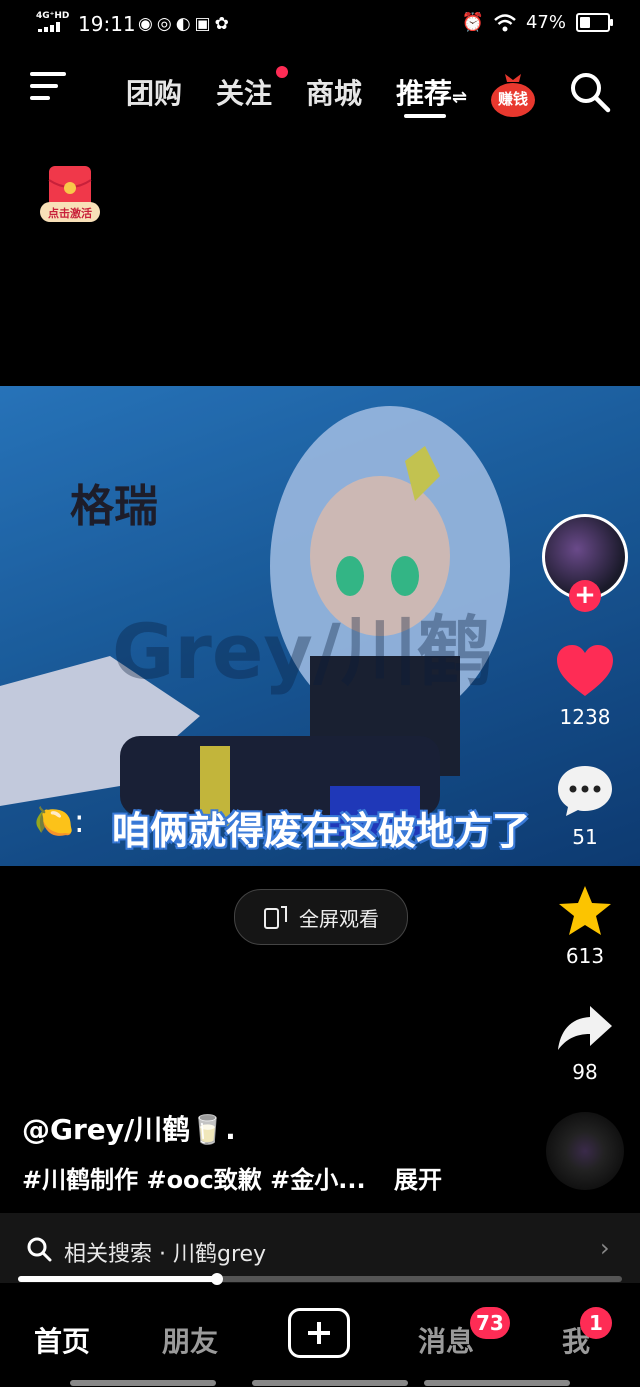 This screenshot has width=640, height=1387. What do you see at coordinates (585, 1028) in the screenshot?
I see `share-icon` at bounding box center [585, 1028].